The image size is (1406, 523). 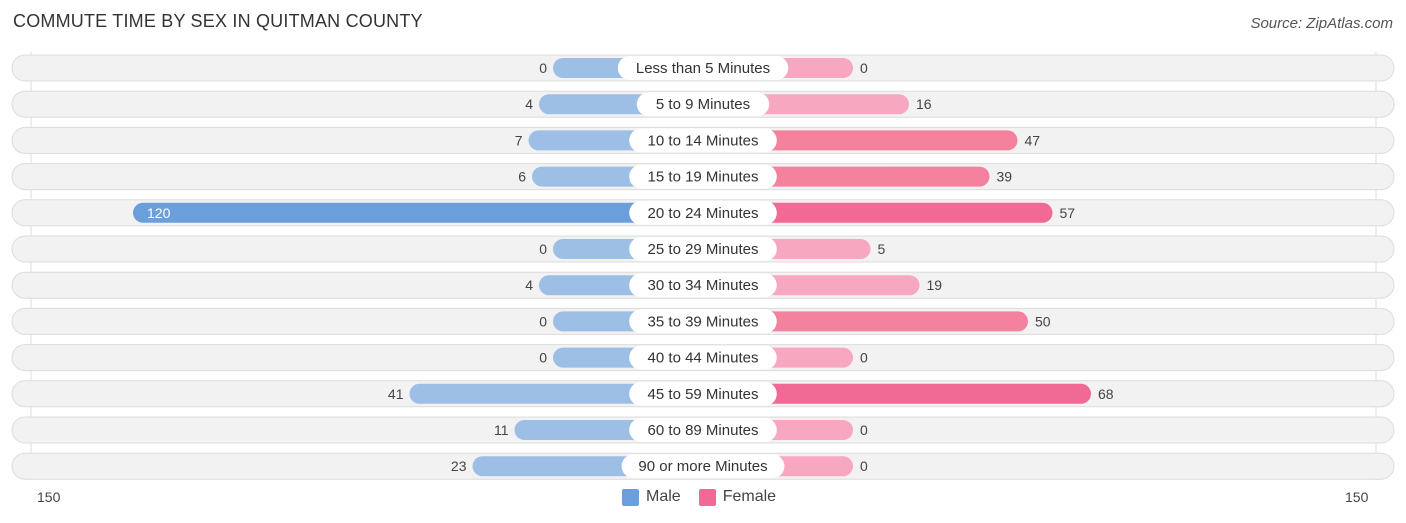 I want to click on category-label: 15 to 19 Minutes, so click(x=703, y=177).